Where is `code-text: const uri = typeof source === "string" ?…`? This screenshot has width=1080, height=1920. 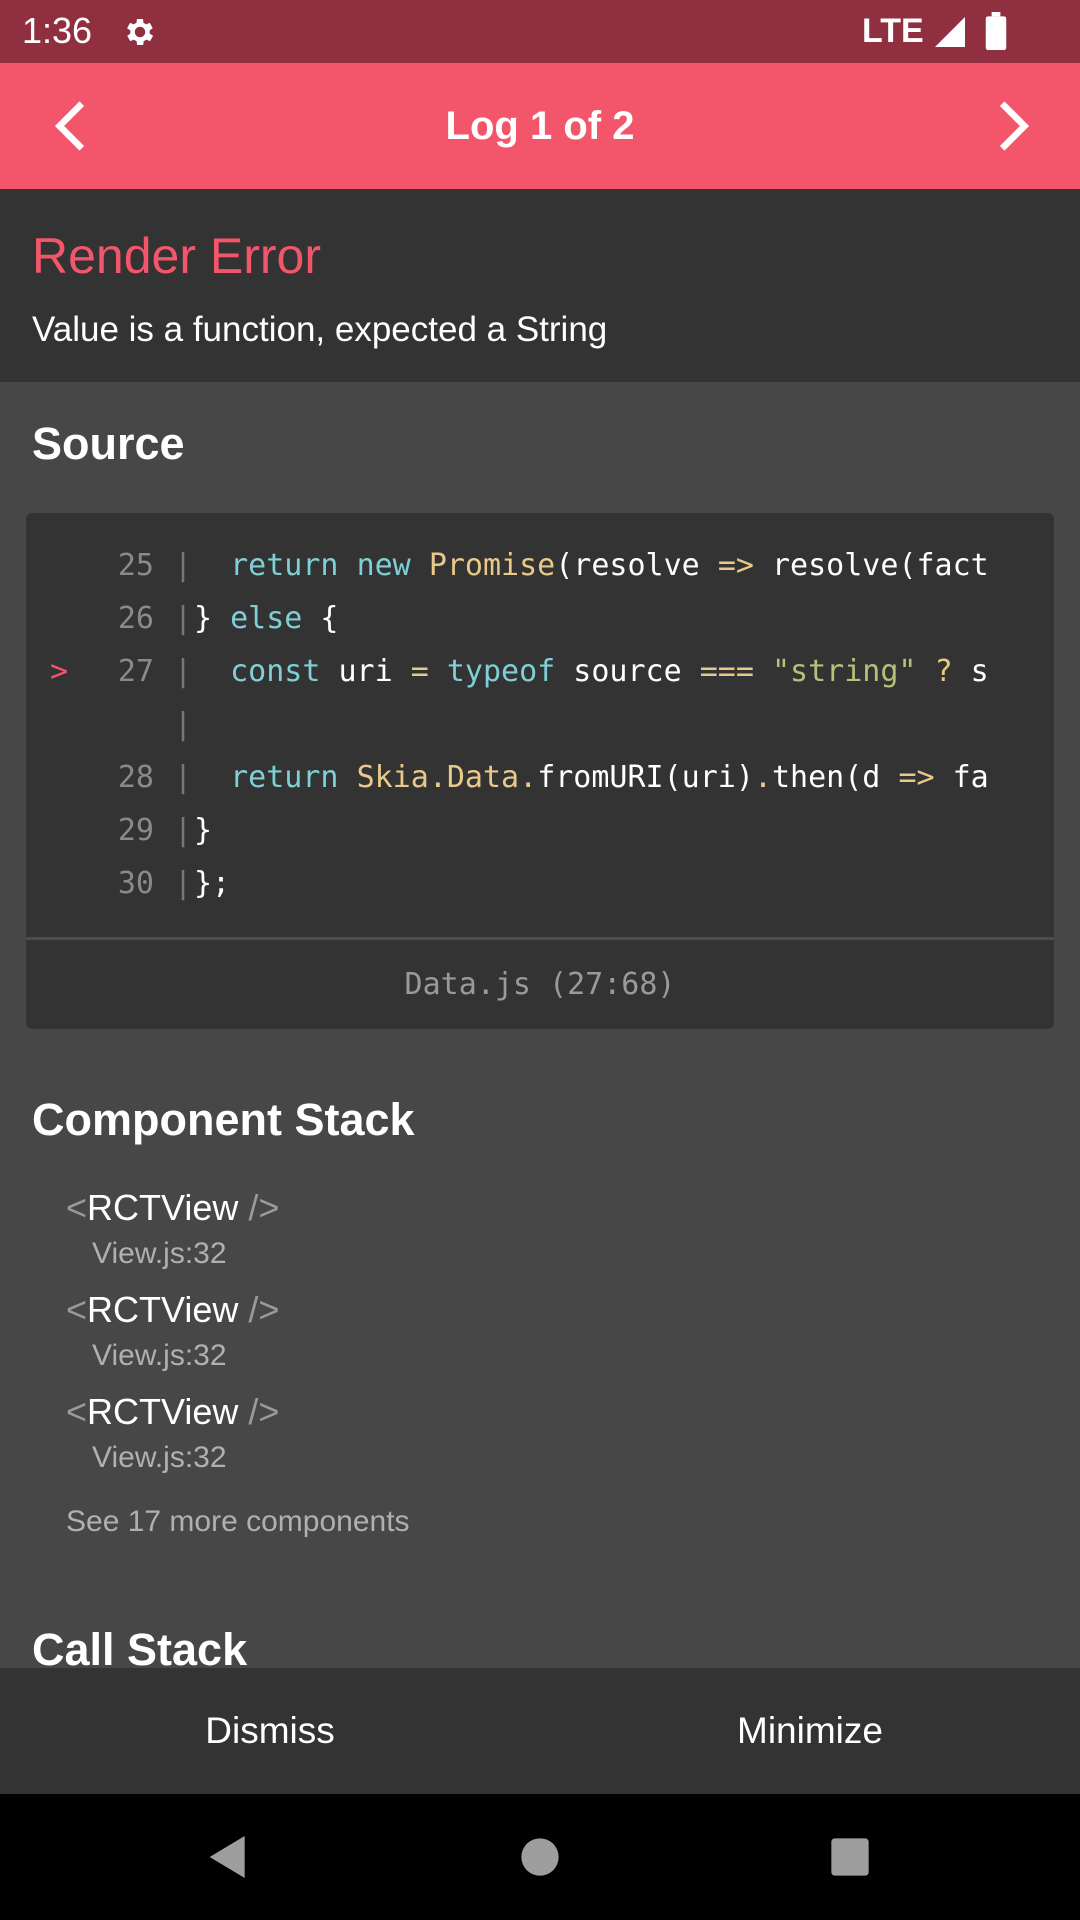 code-text: const uri = typeof source === "string" ?… is located at coordinates (623, 671).